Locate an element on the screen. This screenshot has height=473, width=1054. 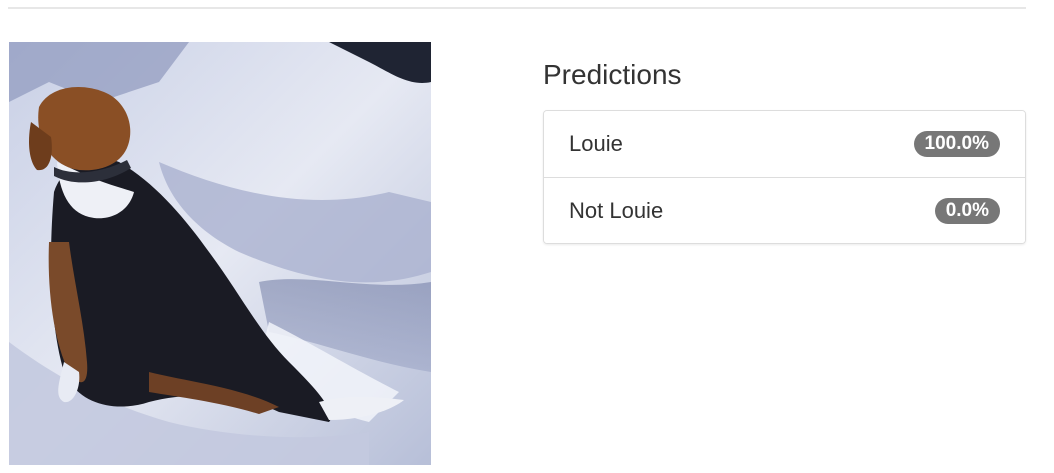
predictions-list: Louie 100.0% Not Louie 0.0% is located at coordinates (784, 177).